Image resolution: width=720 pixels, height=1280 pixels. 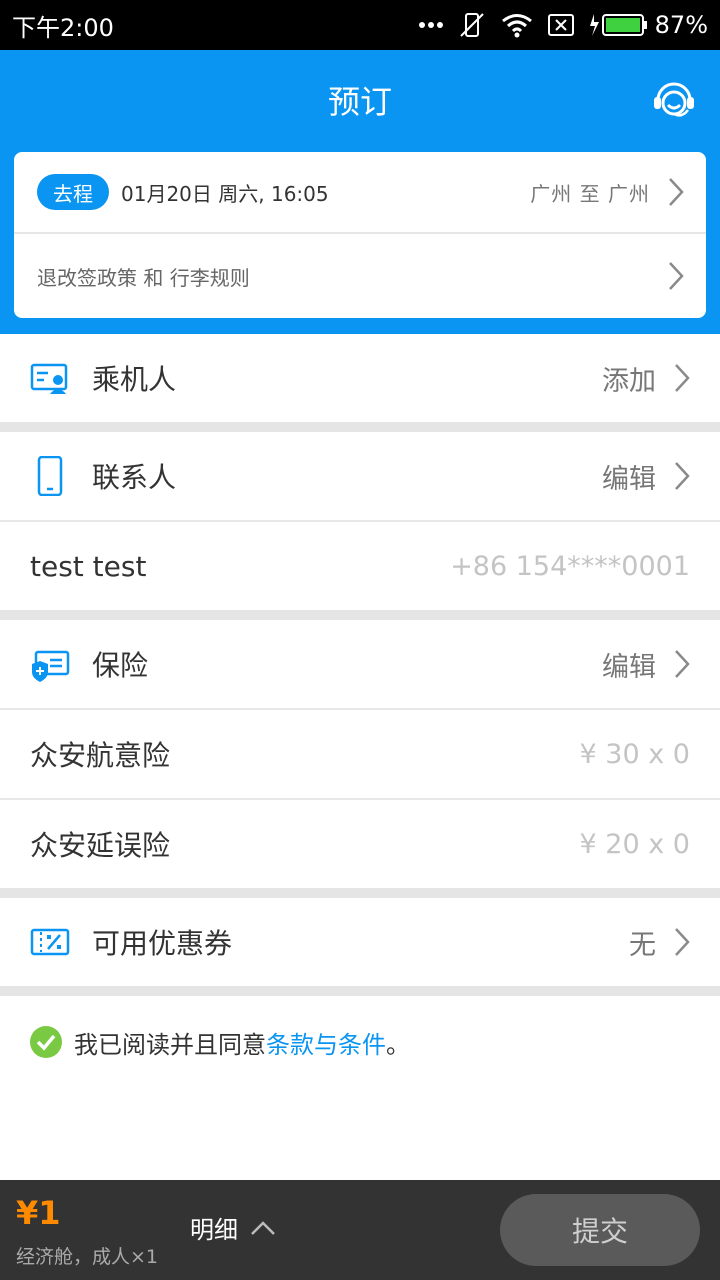 I want to click on coupon-value: 无, so click(x=642, y=945).